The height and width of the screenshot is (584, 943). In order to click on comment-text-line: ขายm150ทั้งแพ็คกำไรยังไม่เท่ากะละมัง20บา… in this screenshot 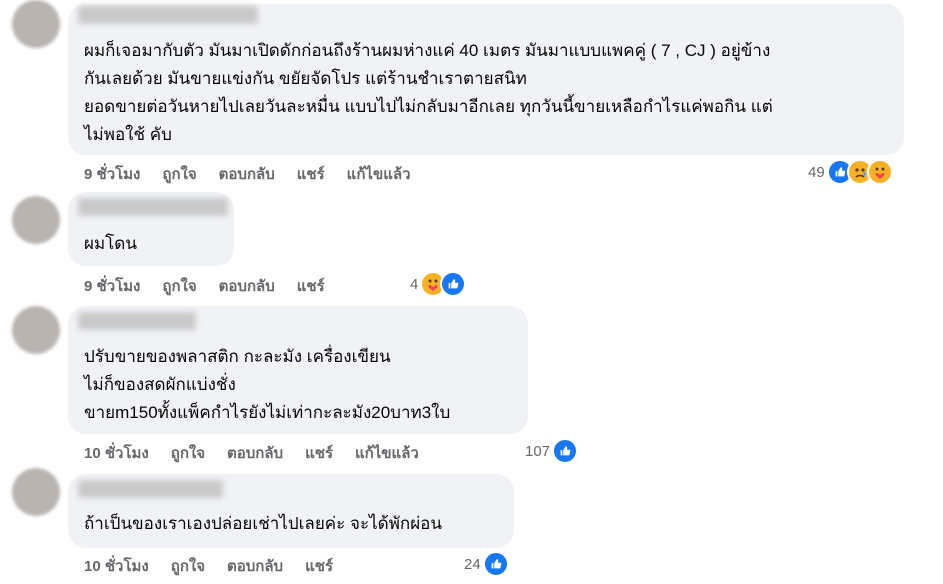, I will do `click(267, 412)`.